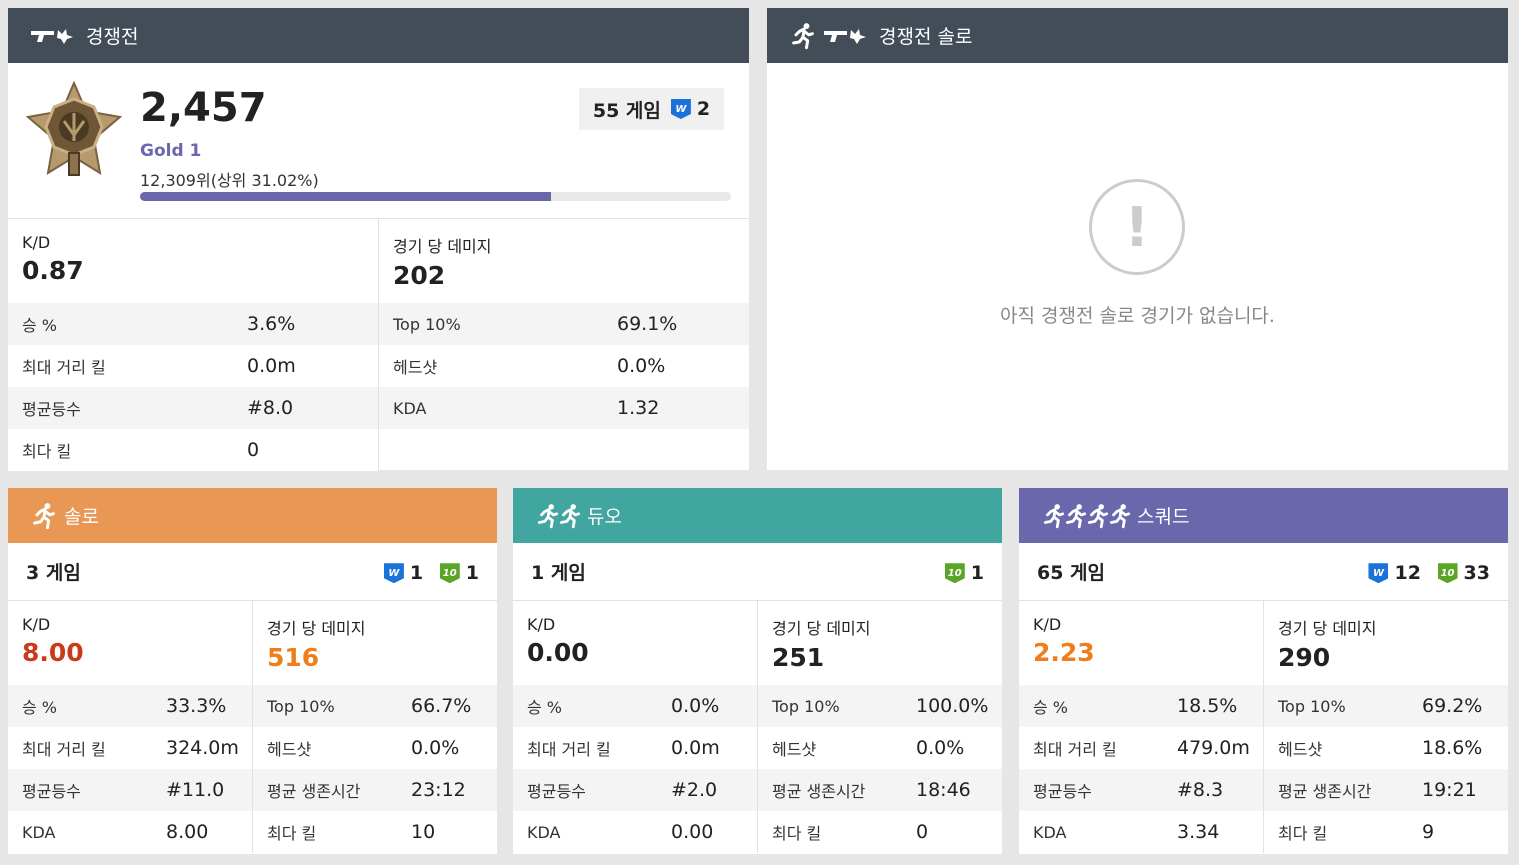  What do you see at coordinates (130, 769) in the screenshot?
I see `solo-left-rows: 승 % 33.3% 최대 거리 킬 324.0m 평균등수 #11.0 KDA 8.00` at bounding box center [130, 769].